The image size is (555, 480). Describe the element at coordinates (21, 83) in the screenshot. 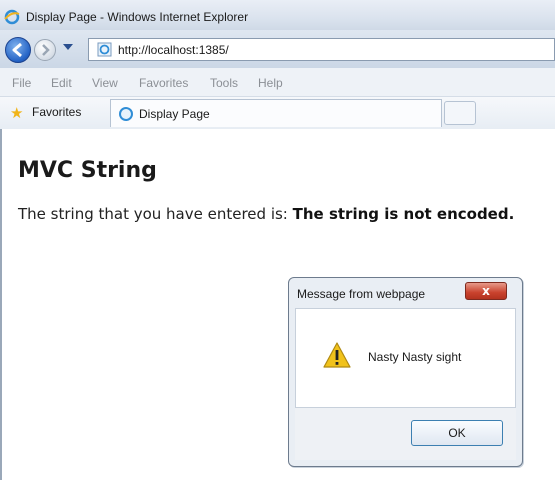

I see `menu-file: File` at that location.